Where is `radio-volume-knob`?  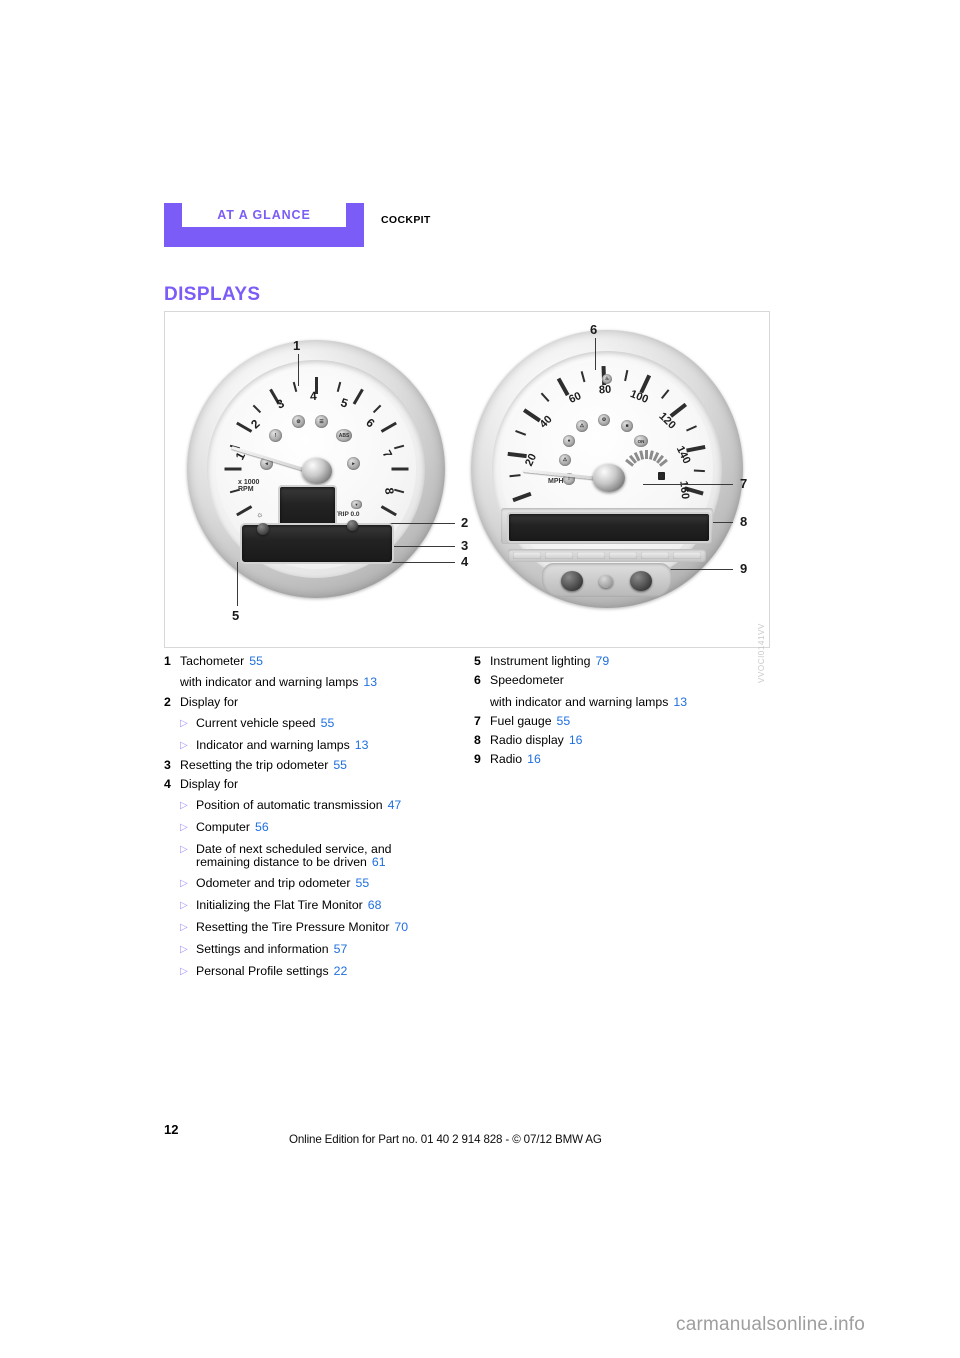 radio-volume-knob is located at coordinates (572, 581).